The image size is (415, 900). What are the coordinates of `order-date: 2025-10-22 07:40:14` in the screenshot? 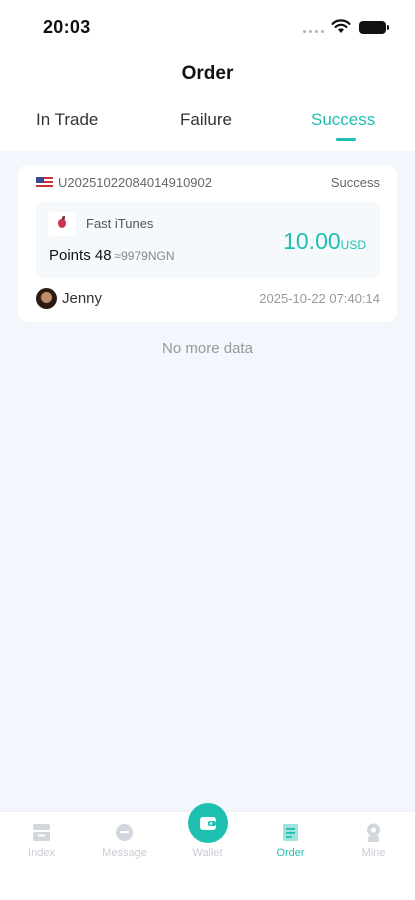 It's located at (319, 298).